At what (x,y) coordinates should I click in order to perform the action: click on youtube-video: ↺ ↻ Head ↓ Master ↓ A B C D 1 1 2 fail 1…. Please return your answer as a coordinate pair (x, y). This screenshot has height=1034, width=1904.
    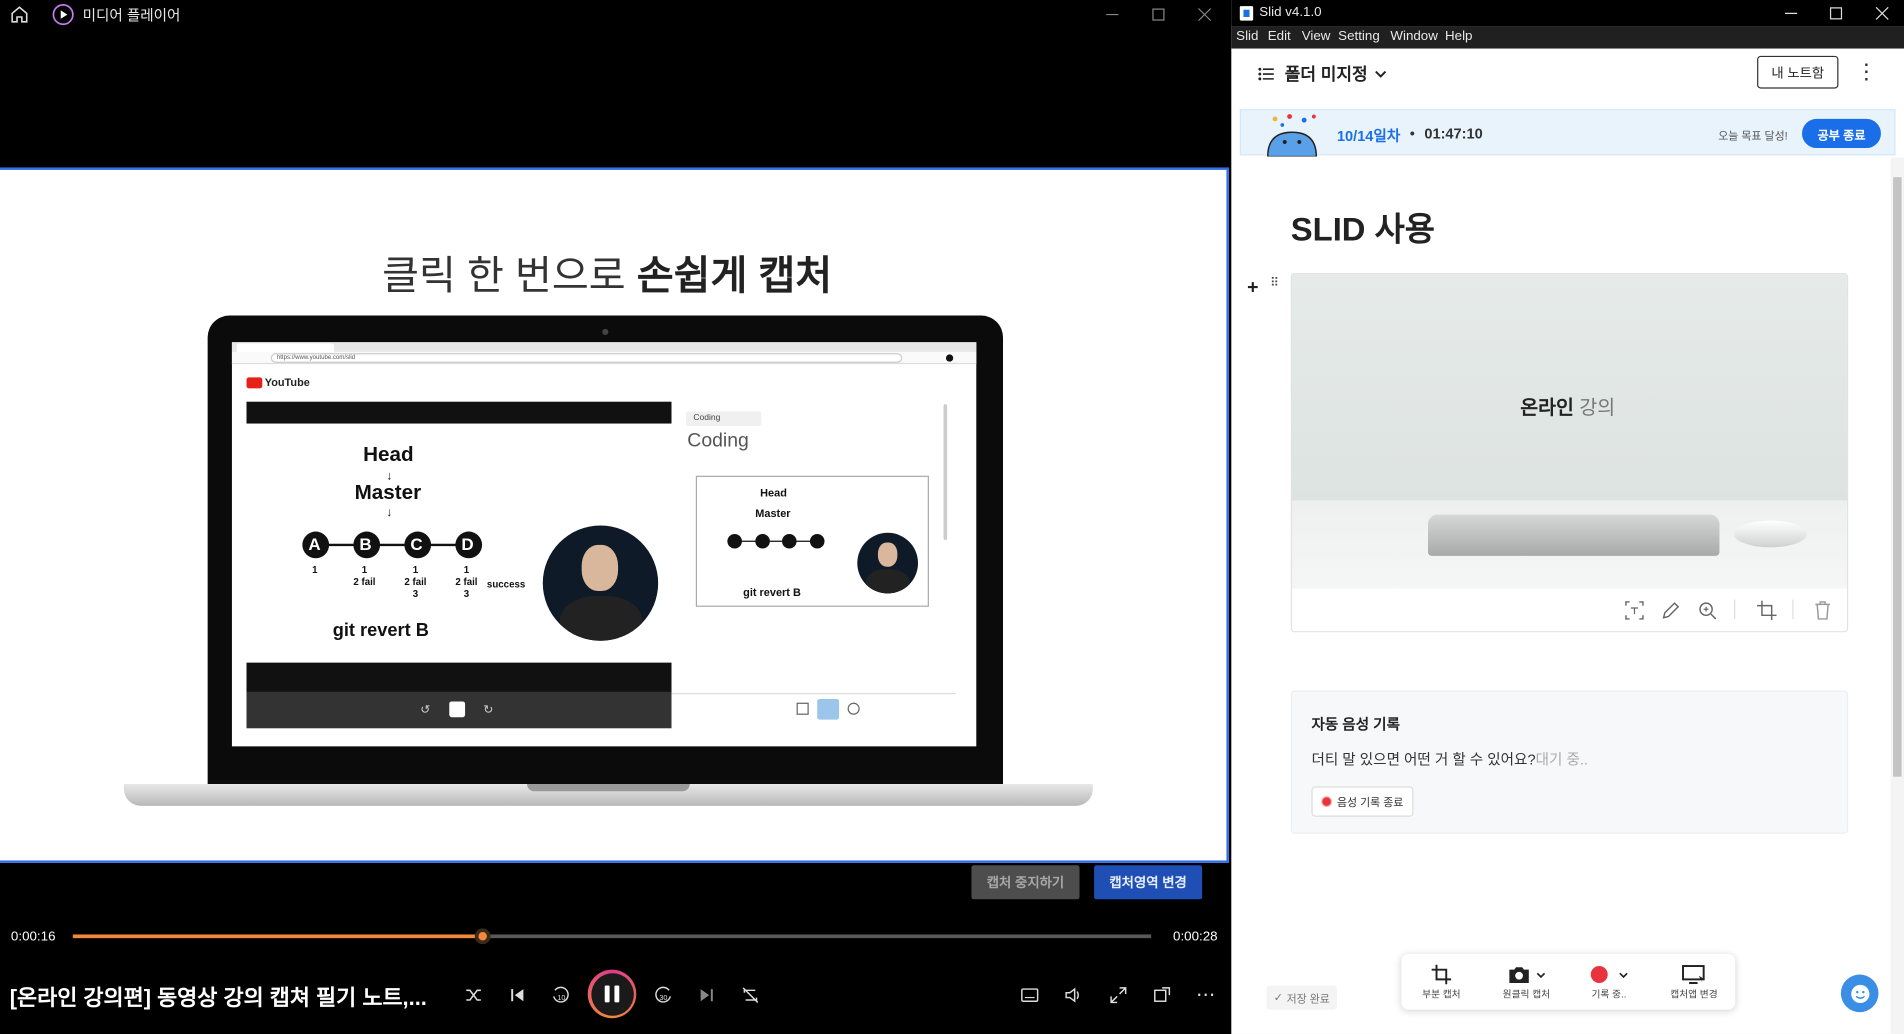
    Looking at the image, I should click on (459, 565).